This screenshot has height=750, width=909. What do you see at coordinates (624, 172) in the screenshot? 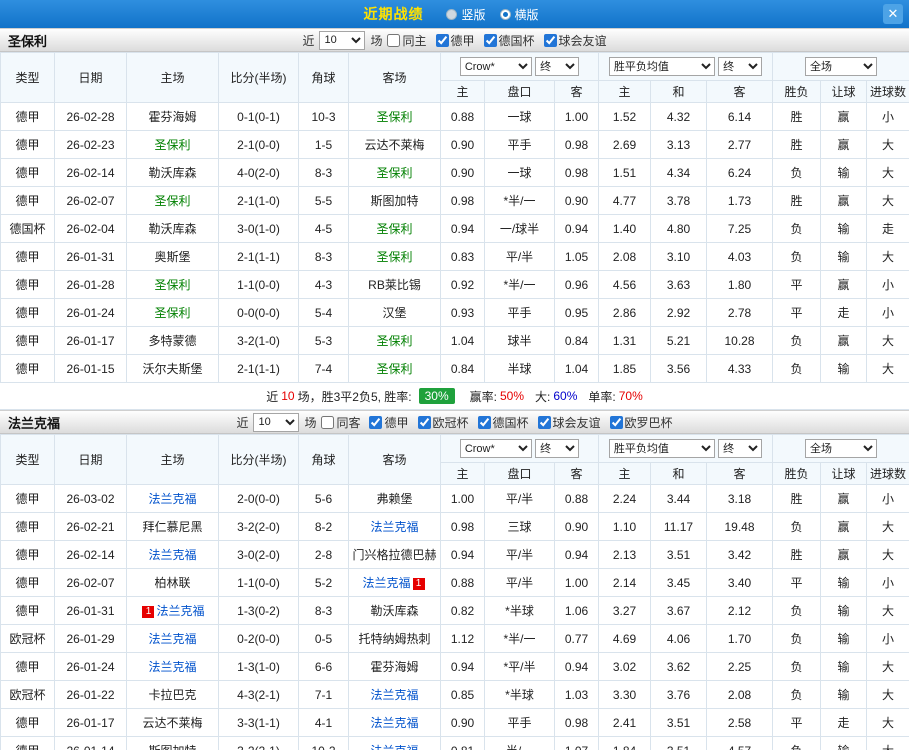
I see `odds-home: 1.51` at bounding box center [624, 172].